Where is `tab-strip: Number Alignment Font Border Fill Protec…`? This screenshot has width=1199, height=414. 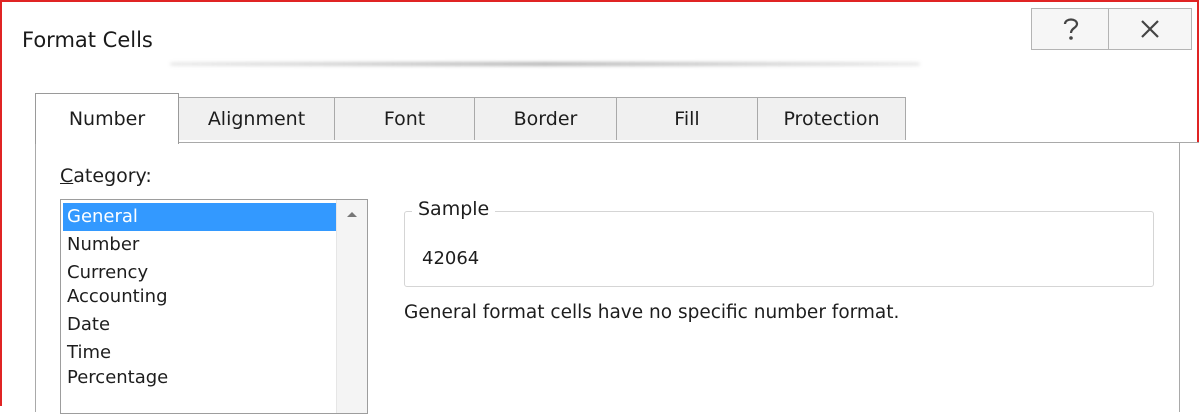
tab-strip: Number Alignment Font Border Fill Protec… is located at coordinates (617, 118).